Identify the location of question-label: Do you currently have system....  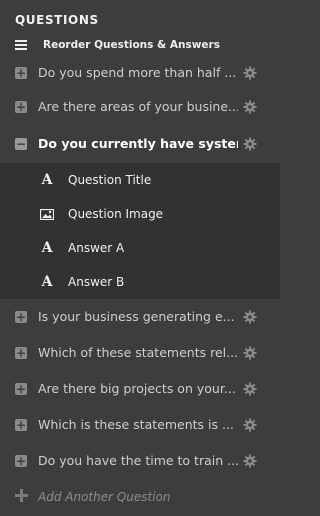
(138, 143).